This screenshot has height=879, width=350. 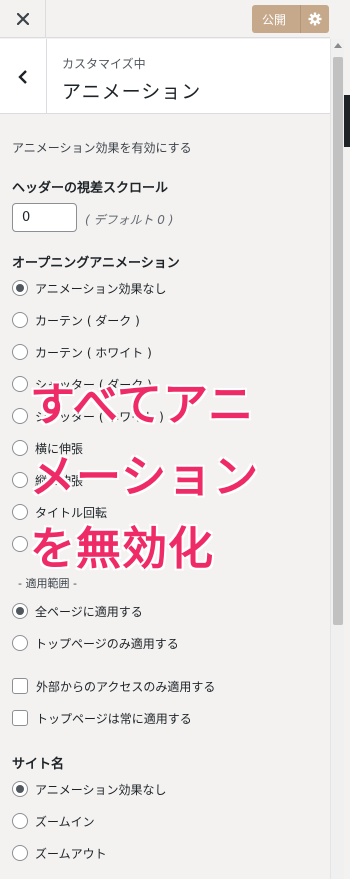 What do you see at coordinates (142, 404) in the screenshot?
I see `overlay-caption-line-1: すべてアニ` at bounding box center [142, 404].